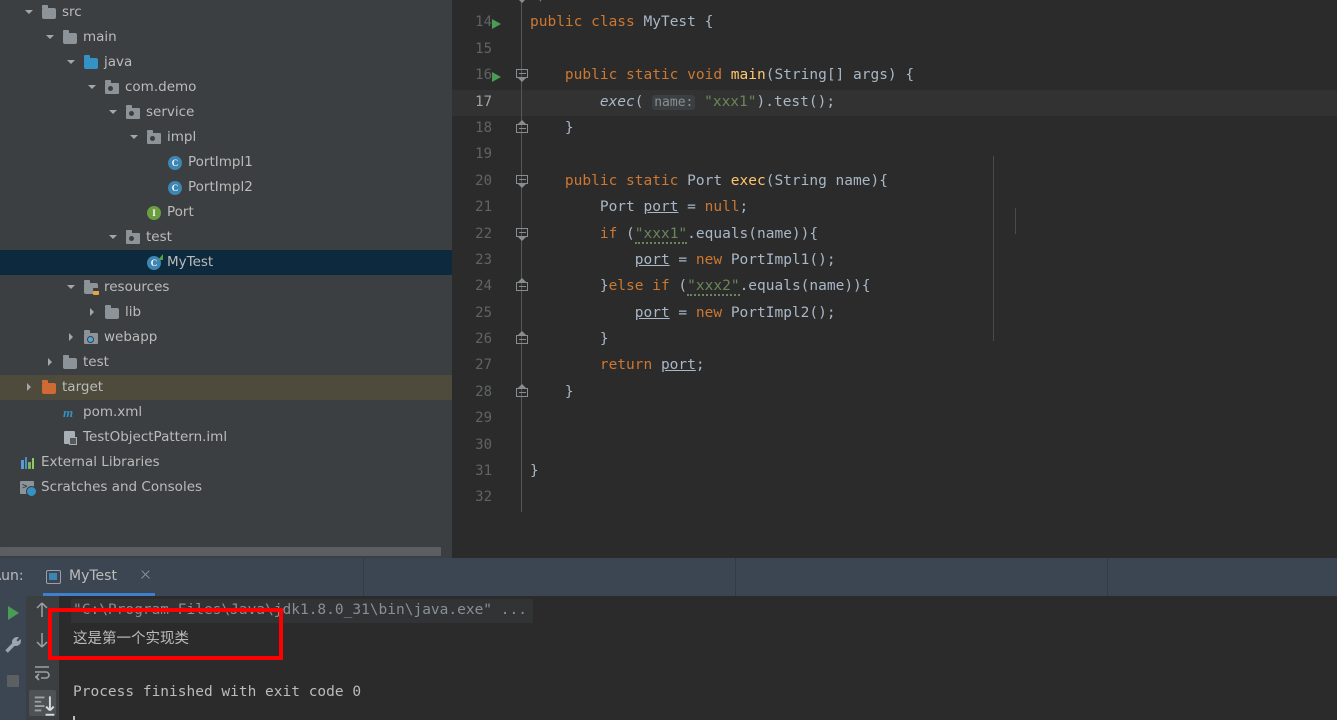 The height and width of the screenshot is (720, 1337). I want to click on editor-line-20: 20 public static Port exec(String name){, so click(894, 182).